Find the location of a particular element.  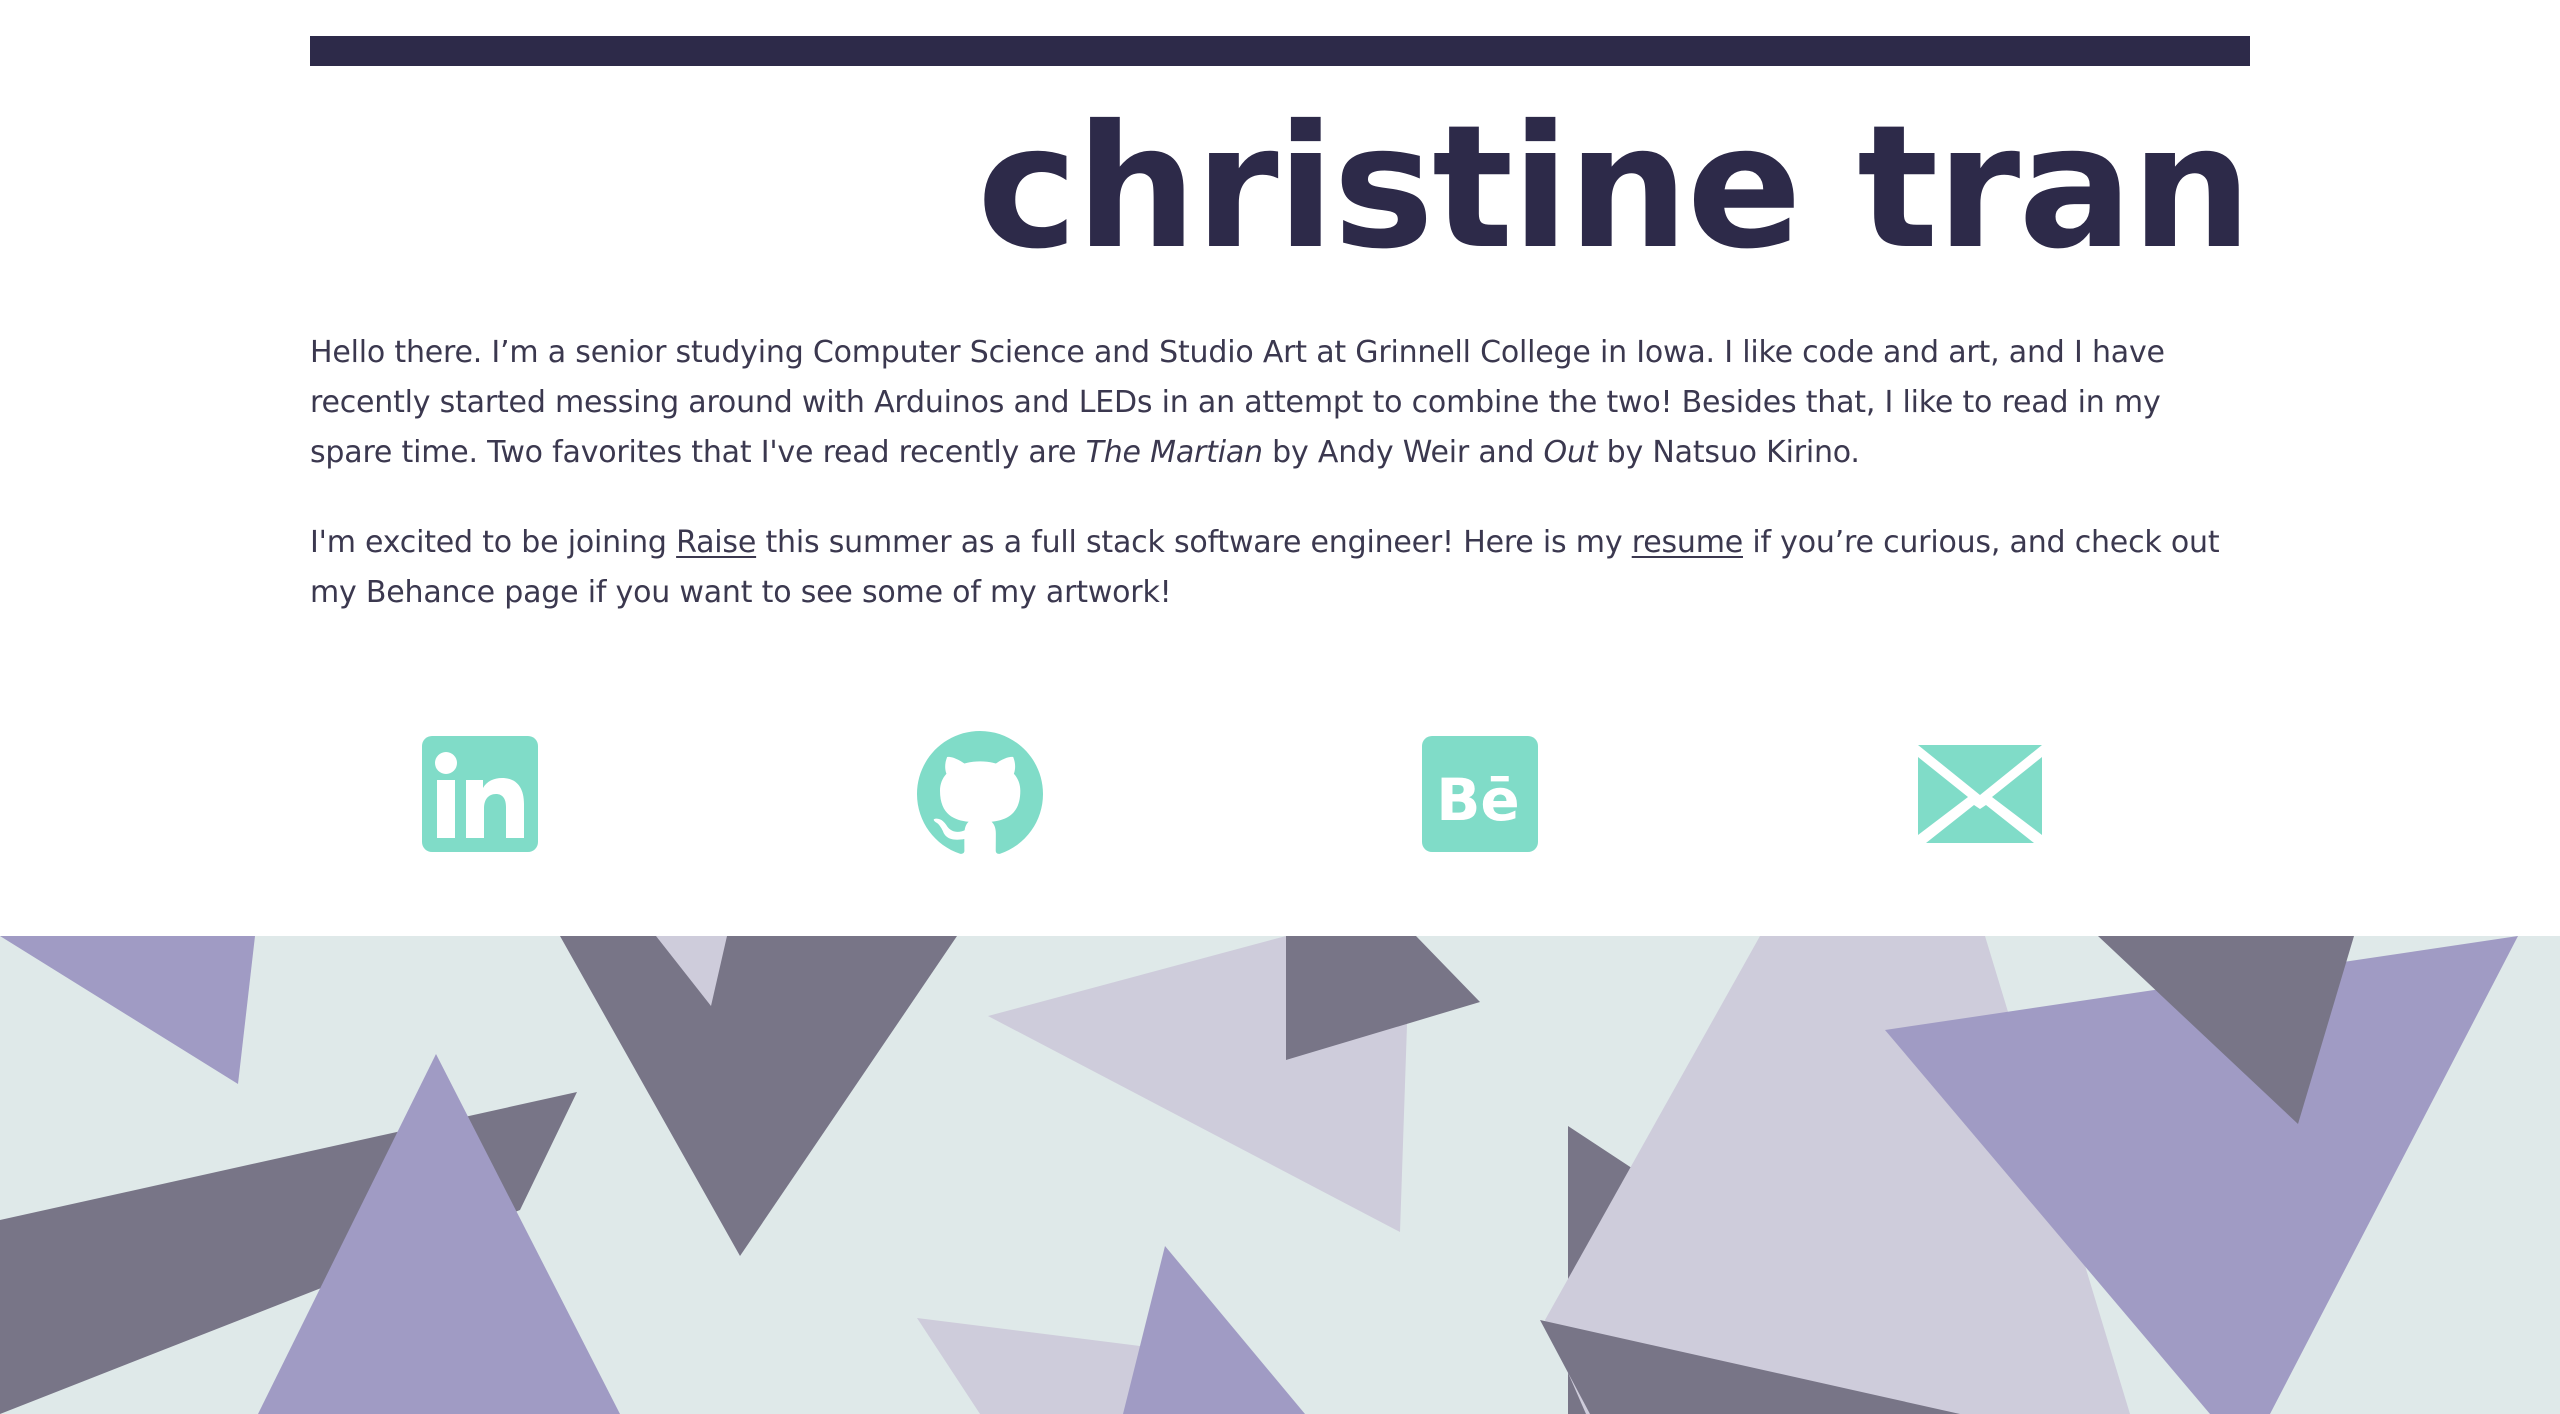

mail-icon is located at coordinates (1980, 794).